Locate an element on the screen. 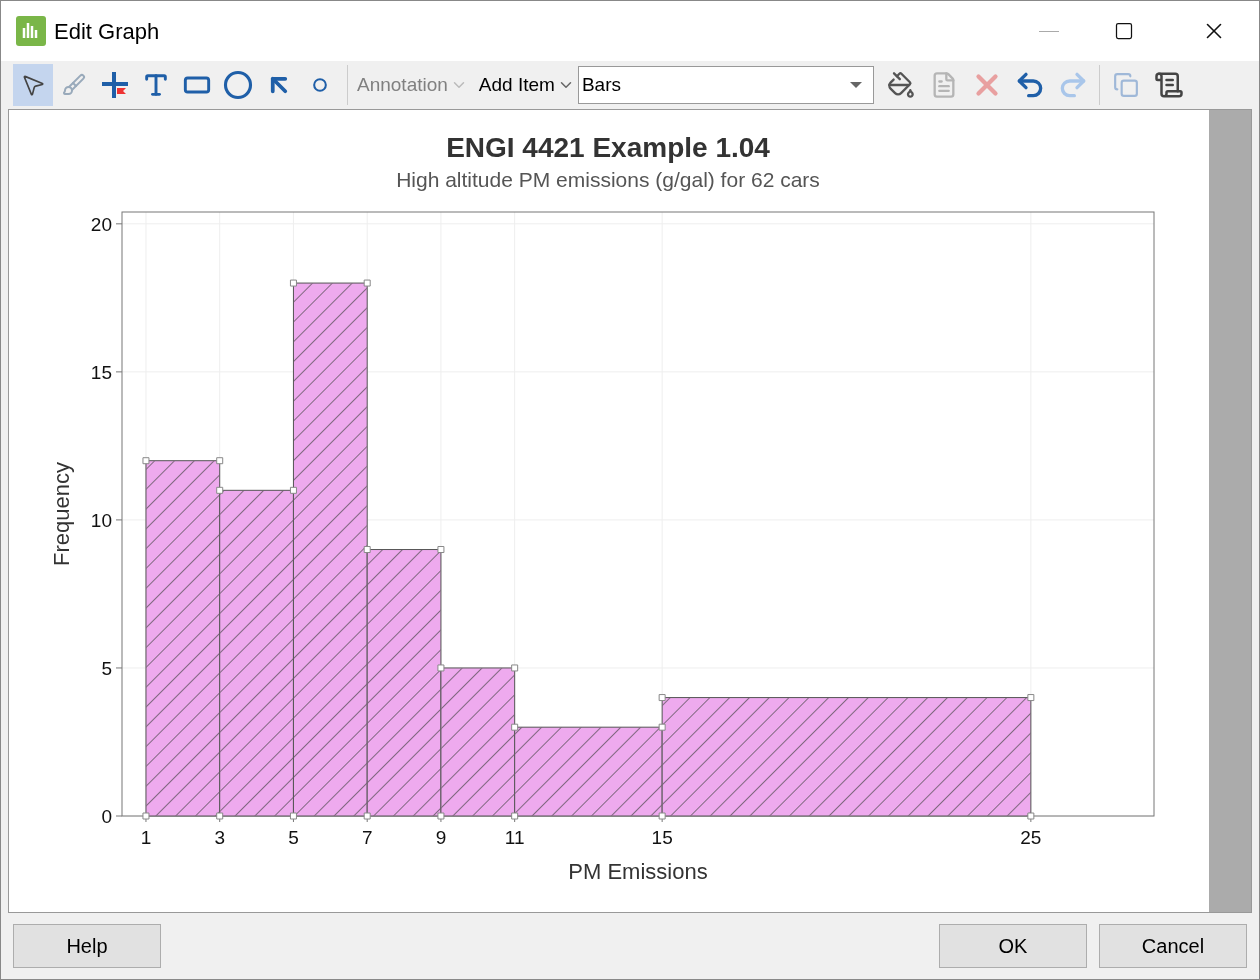  circle-icon is located at coordinates (238, 85).